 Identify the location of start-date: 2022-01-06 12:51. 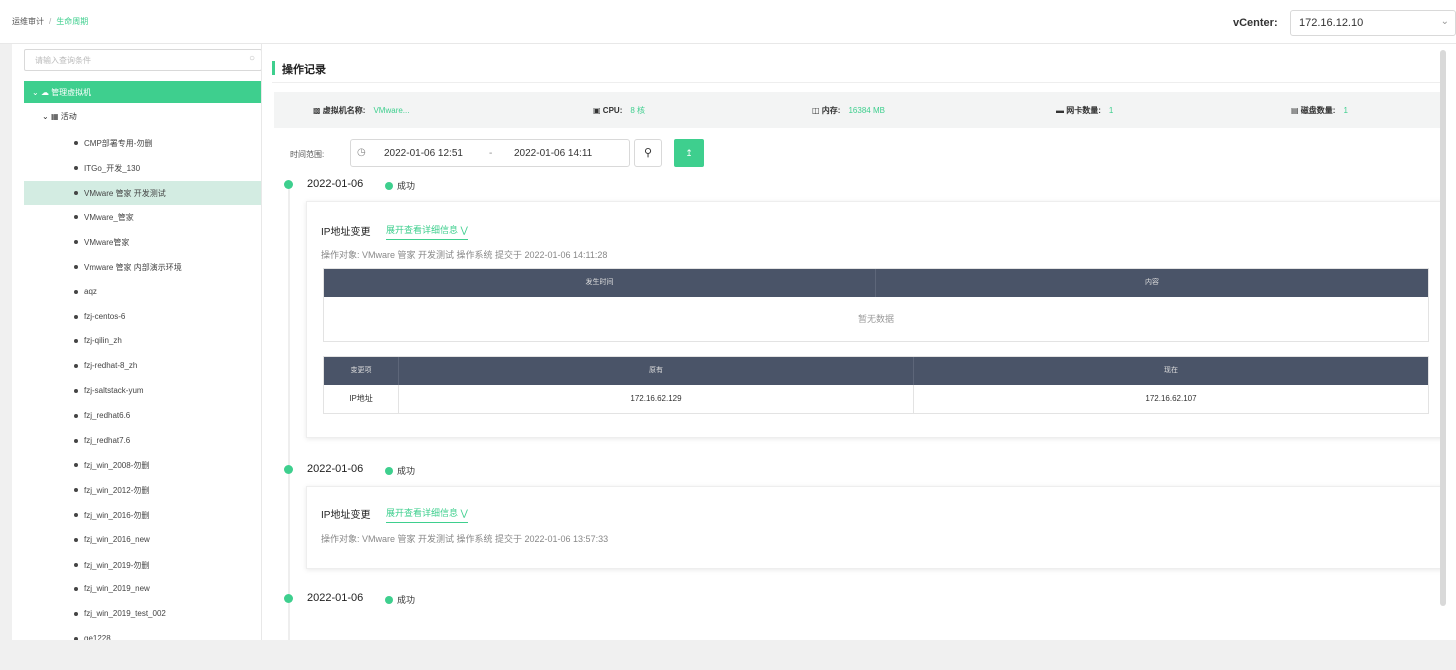
(423, 153).